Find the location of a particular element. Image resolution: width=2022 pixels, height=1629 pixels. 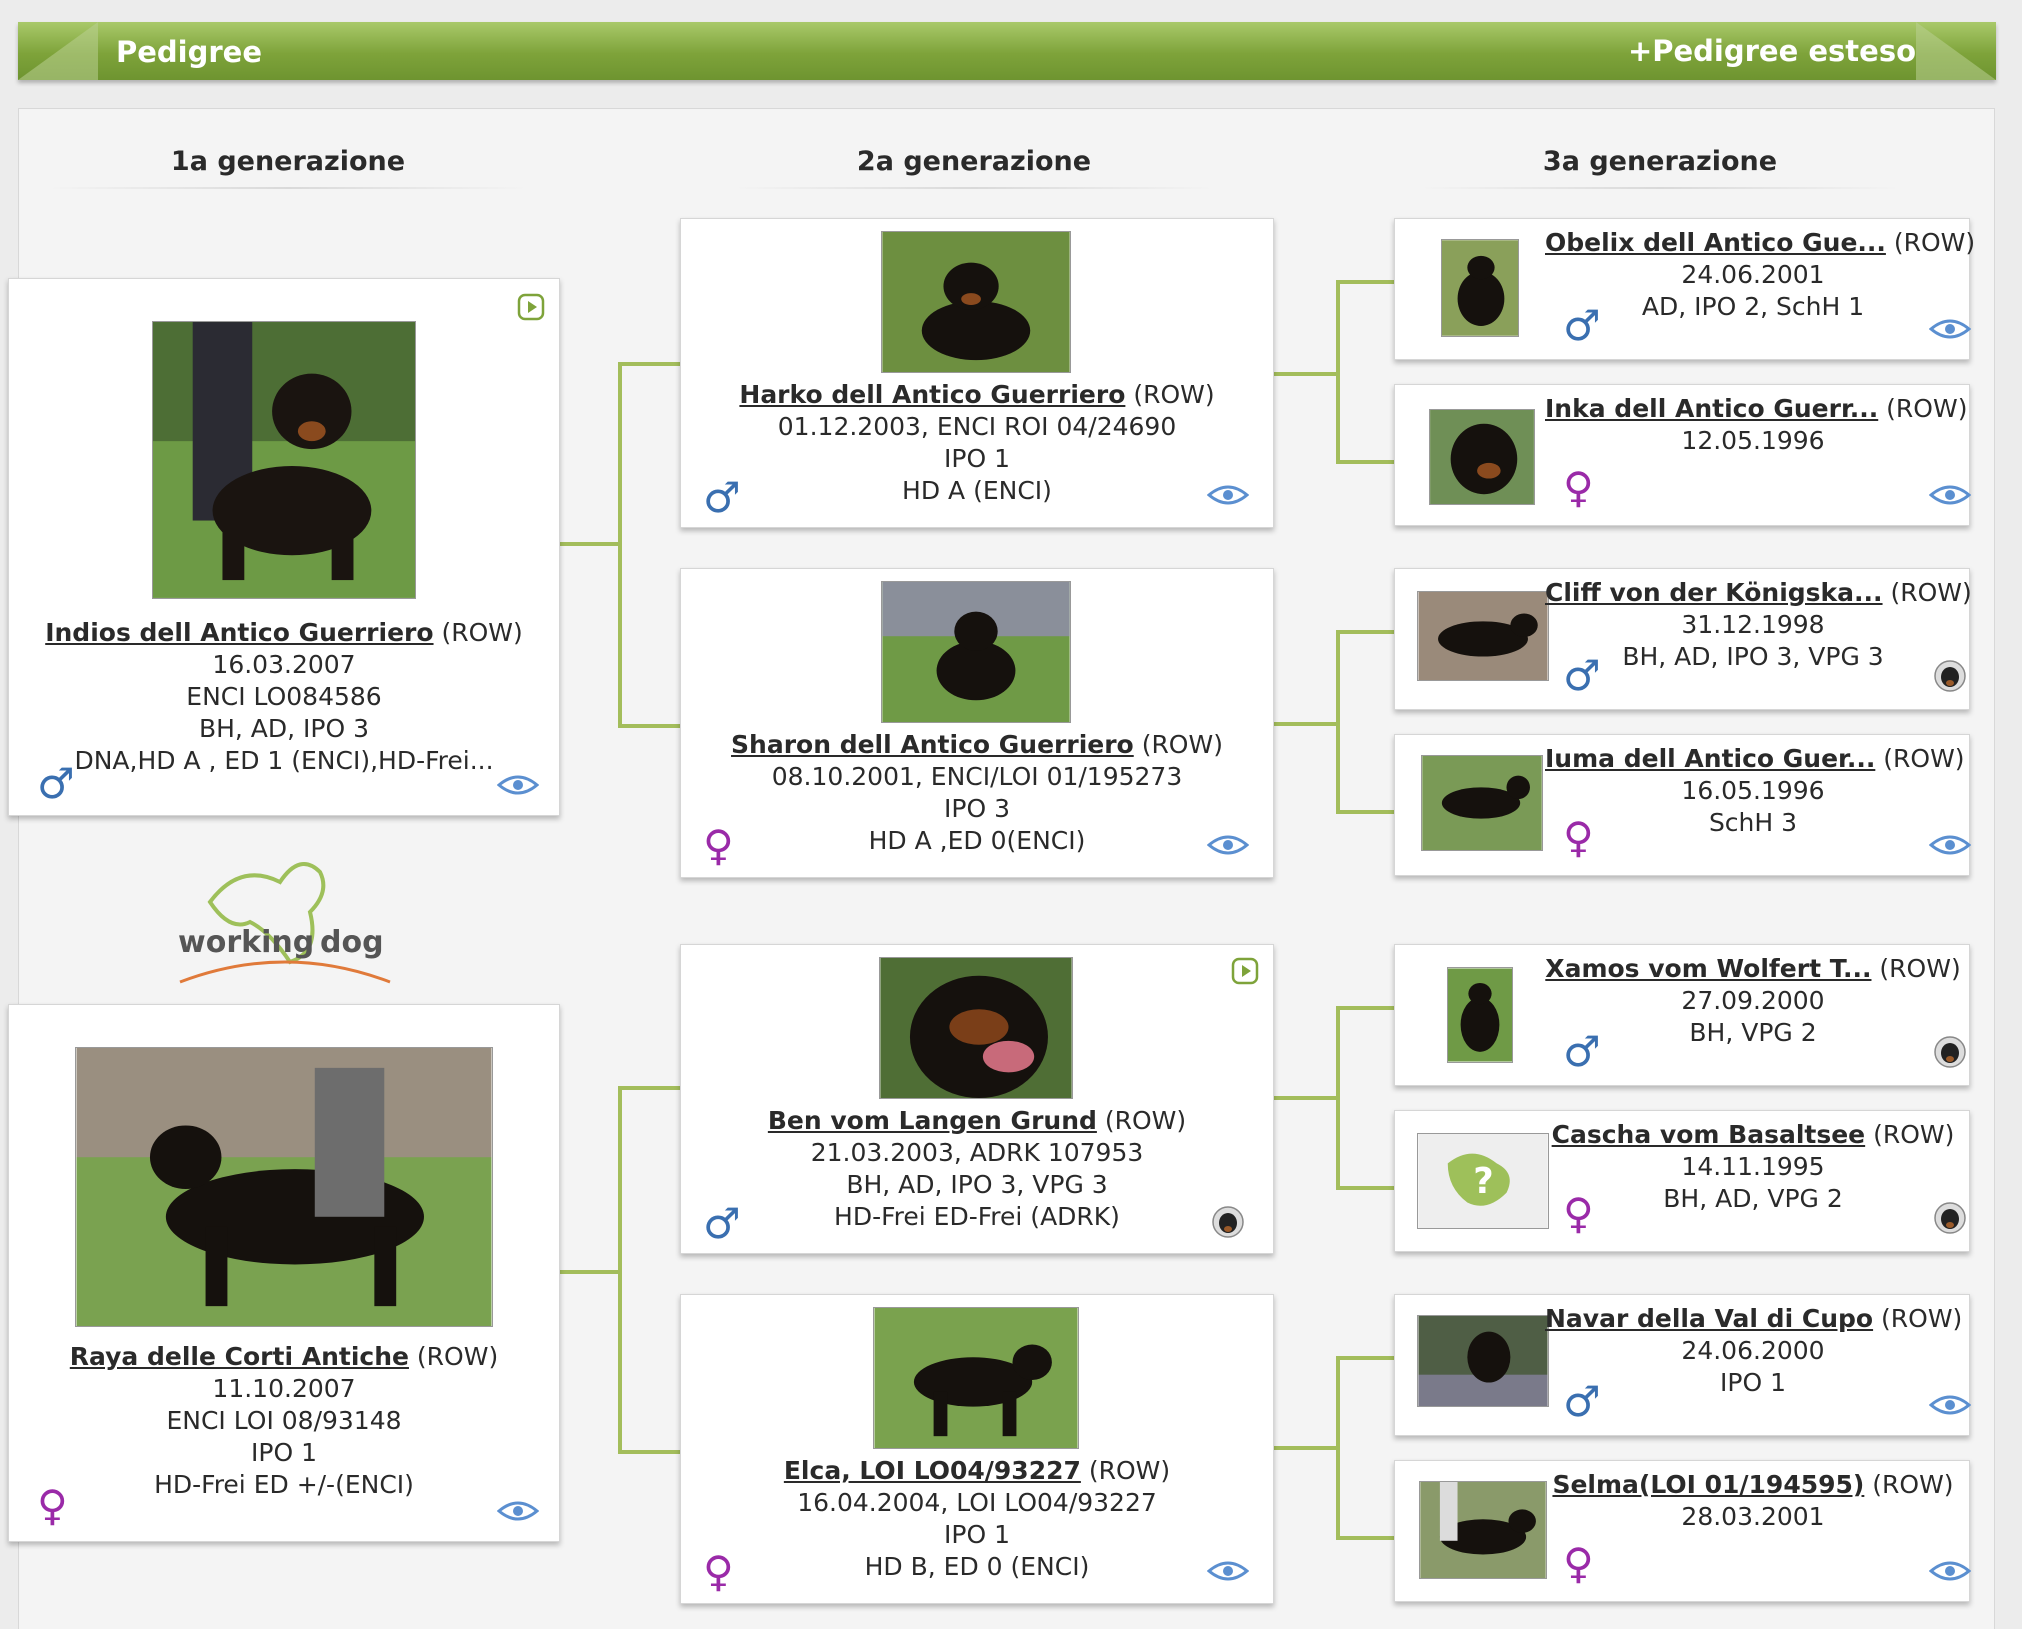

svg-text: working is located at coordinates (246, 942).